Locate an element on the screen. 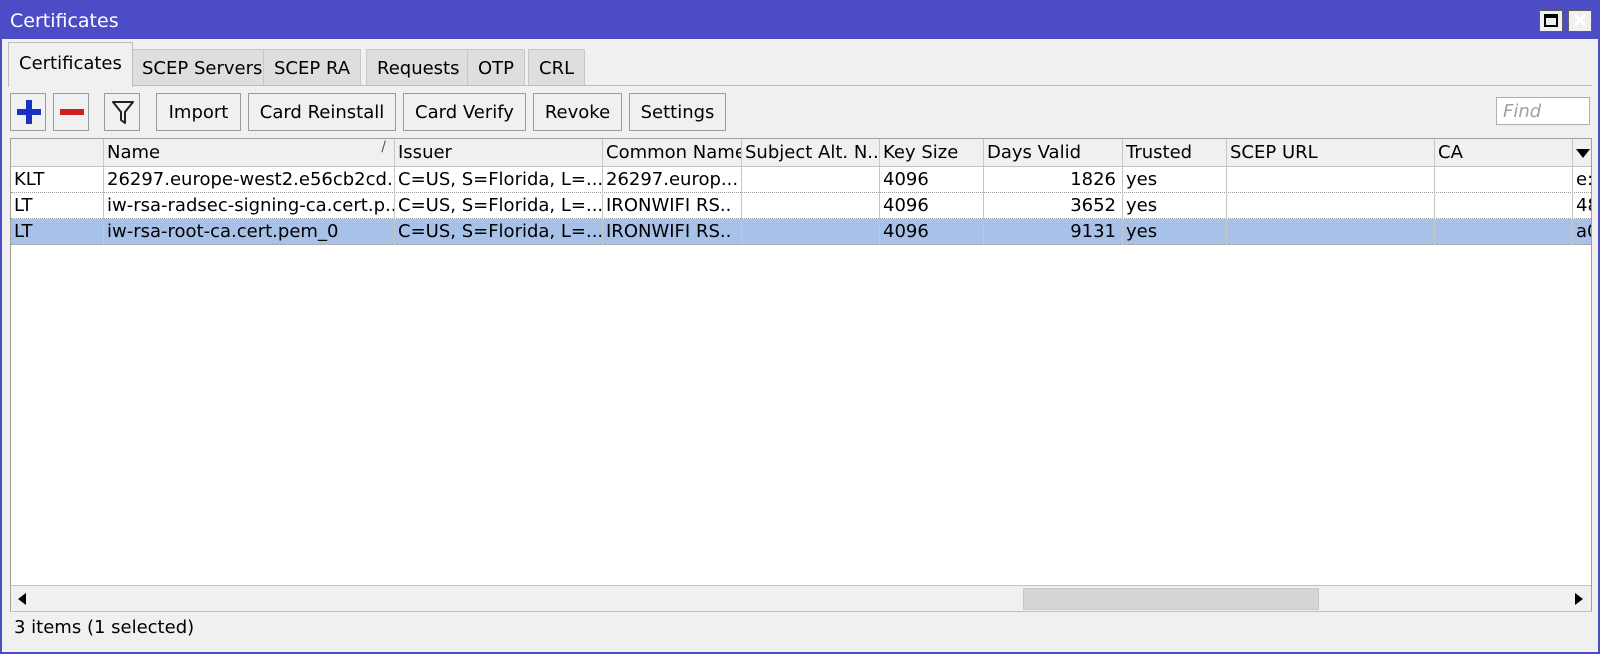 The height and width of the screenshot is (654, 1600). cell-days-valid: 1826 is located at coordinates (1053, 180).